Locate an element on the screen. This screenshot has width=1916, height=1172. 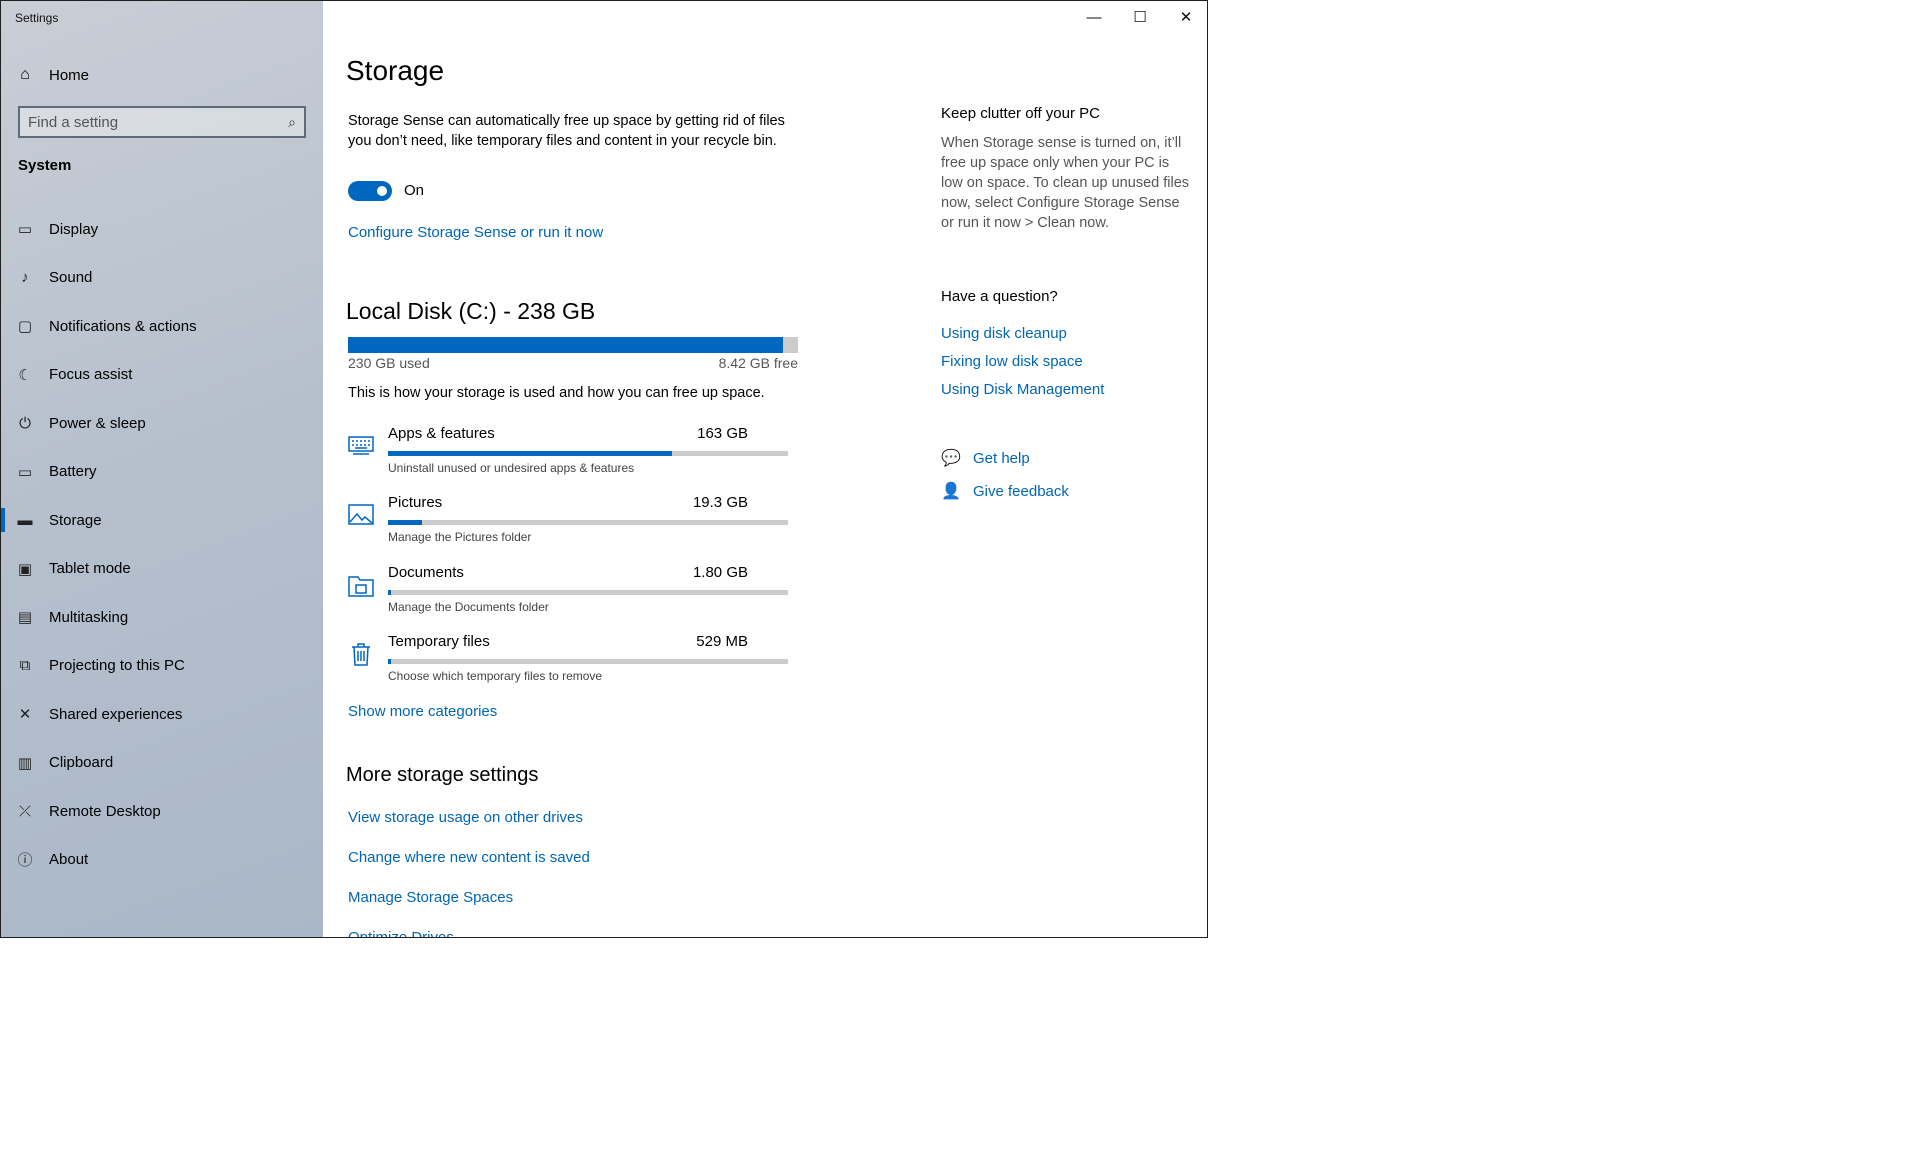
sidebar-item-shared-experiences: ✕ Shared experiences is located at coordinates (162, 714).